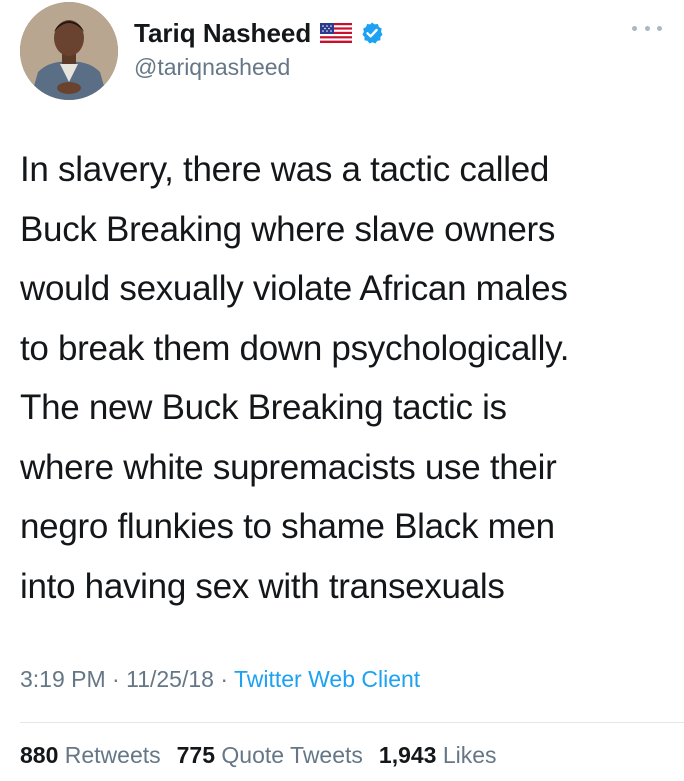  I want to click on us-flag-icon, so click(336, 33).